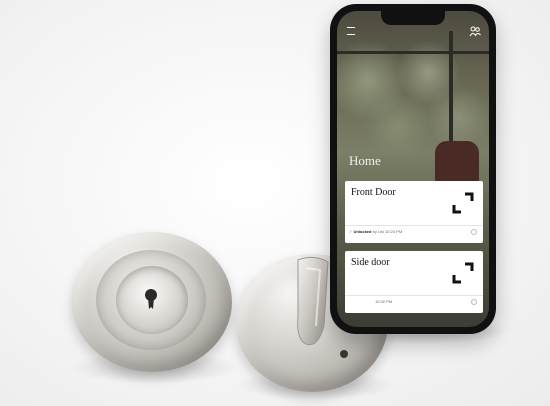 This screenshot has width=550, height=406. I want to click on app-top-bar, so click(413, 33).